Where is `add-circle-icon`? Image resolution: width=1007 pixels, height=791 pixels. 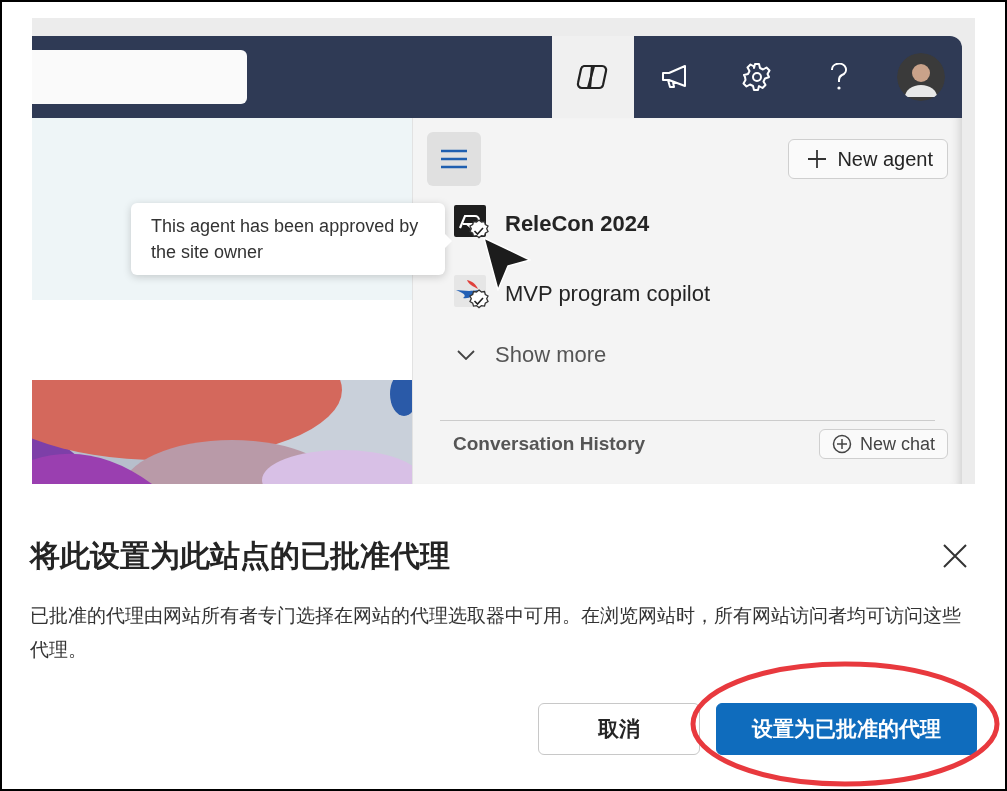
add-circle-icon is located at coordinates (841, 444).